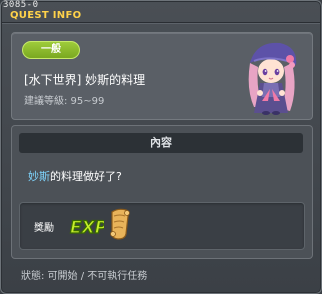 Image resolution: width=322 pixels, height=294 pixels. Describe the element at coordinates (39, 176) in the screenshot. I see `npc-name-link: 妙斯` at that location.